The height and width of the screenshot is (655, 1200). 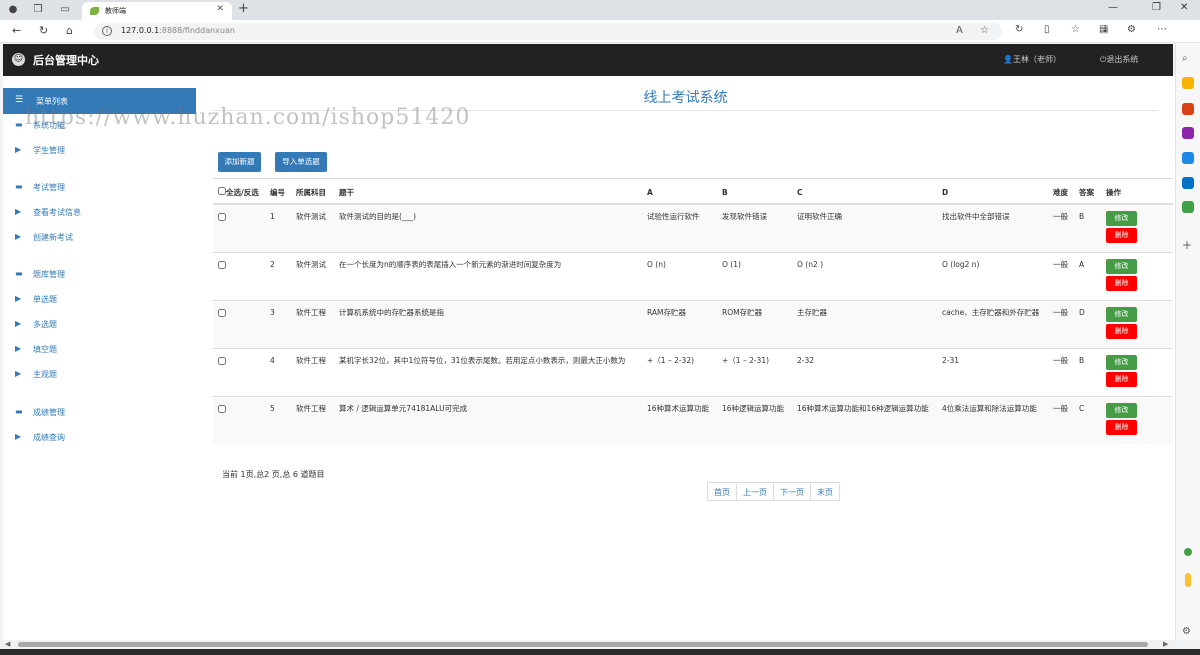 What do you see at coordinates (7, 644) in the screenshot?
I see `scroll-left-icon: ◀` at bounding box center [7, 644].